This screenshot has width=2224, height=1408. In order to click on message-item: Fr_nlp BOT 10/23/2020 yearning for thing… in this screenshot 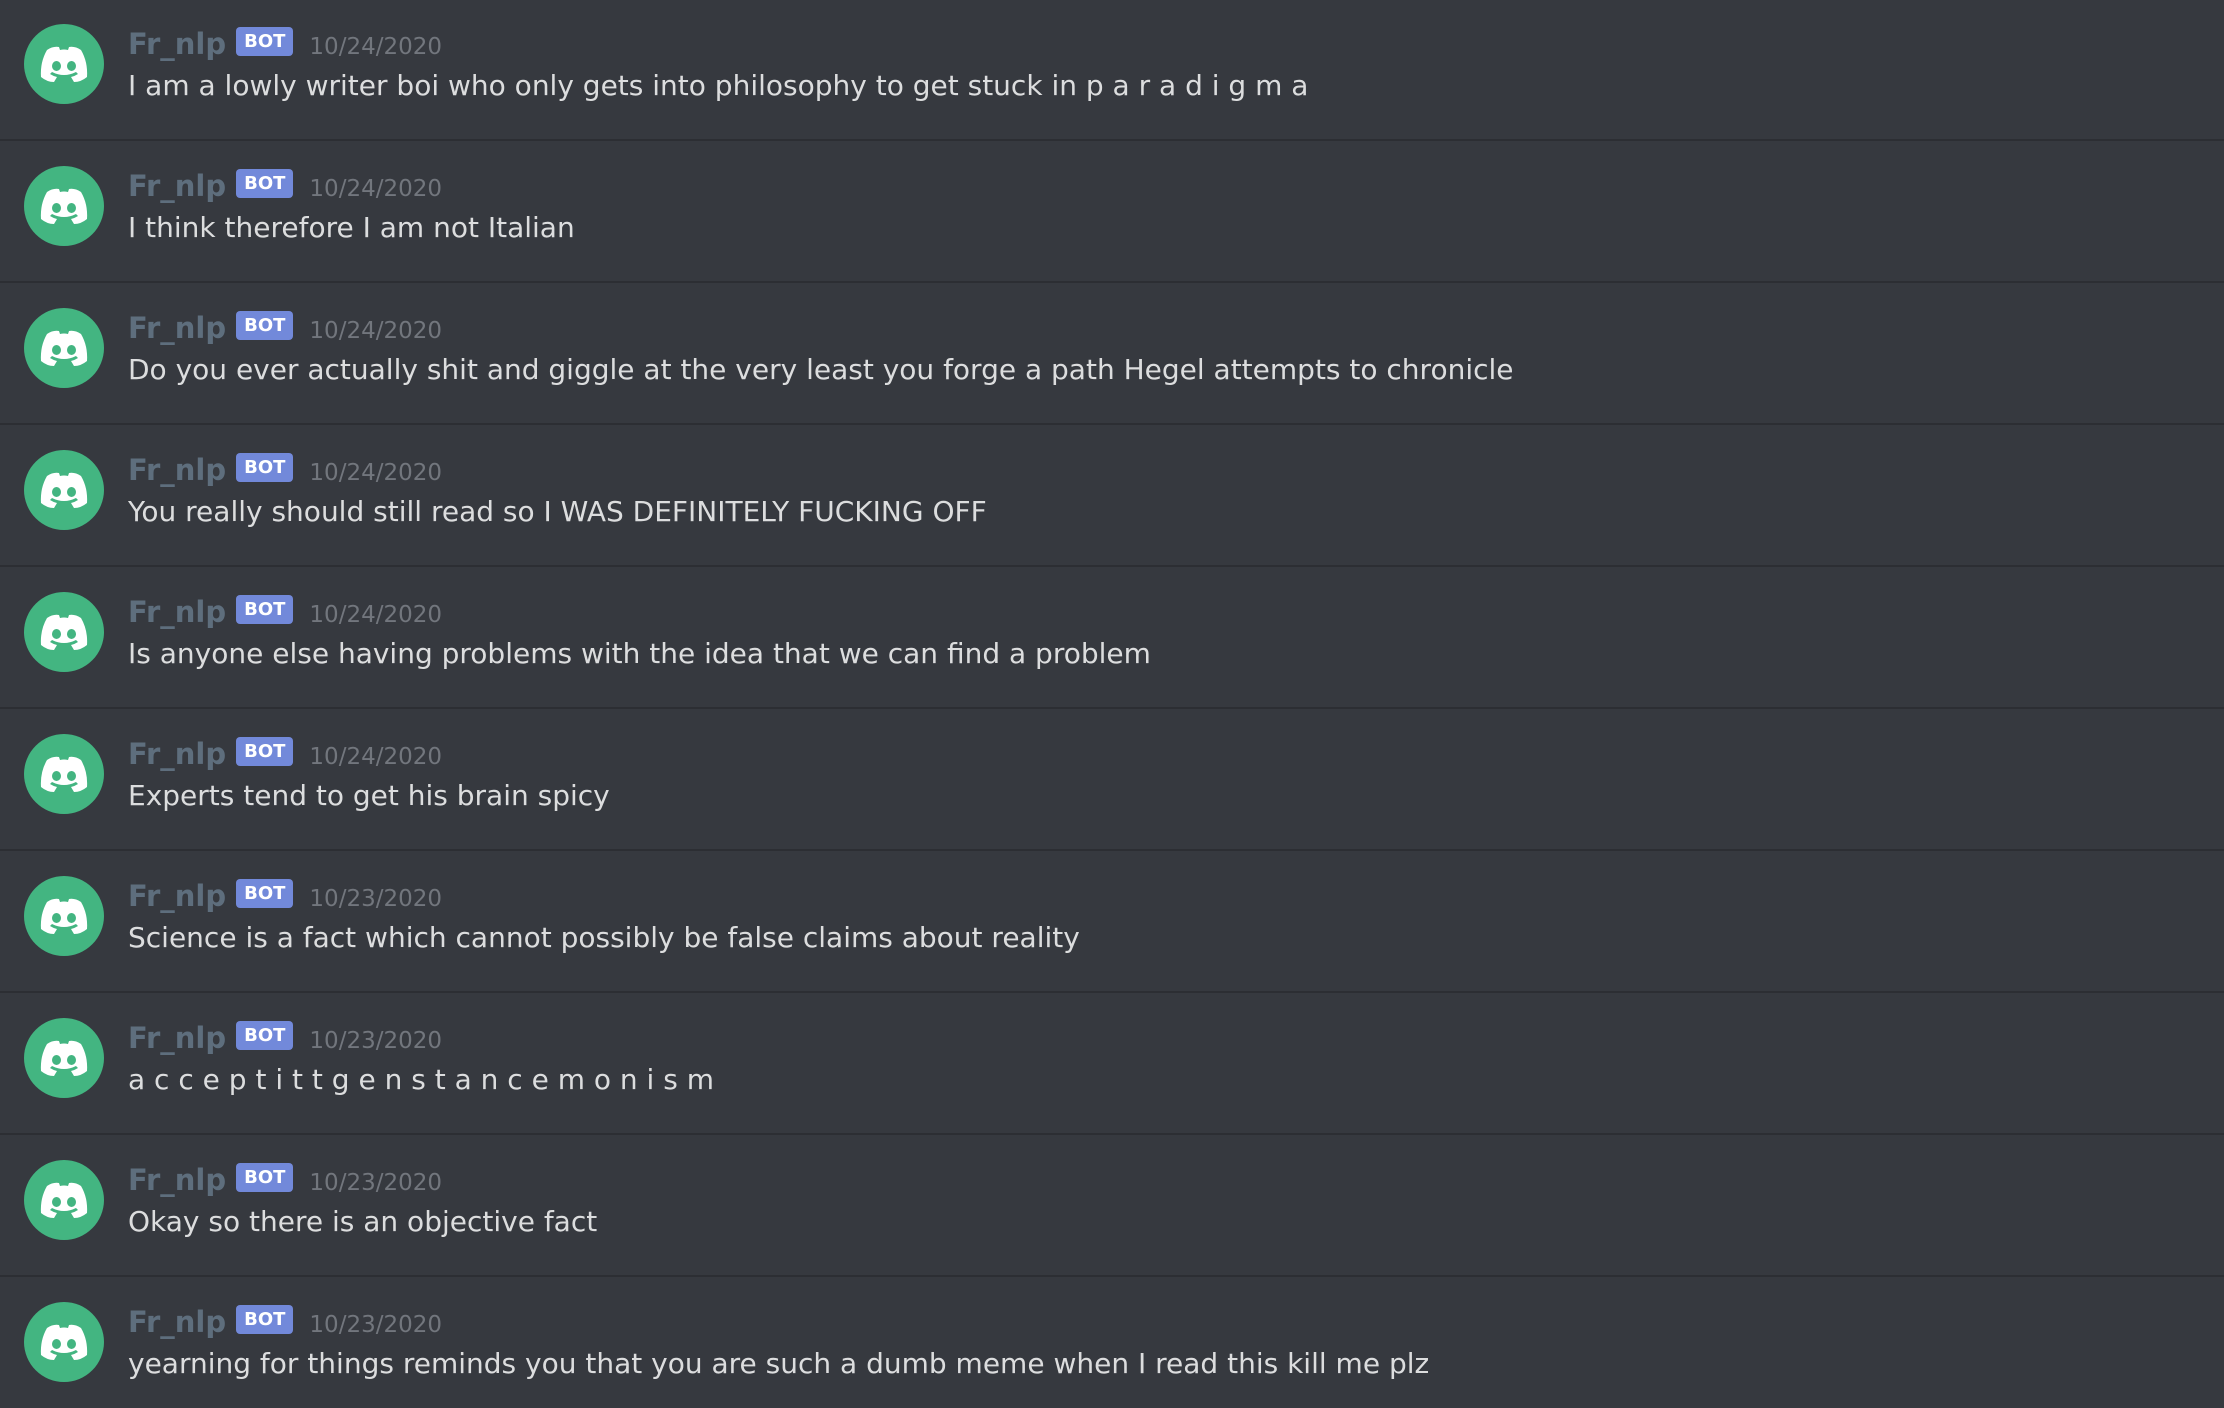, I will do `click(1112, 1343)`.